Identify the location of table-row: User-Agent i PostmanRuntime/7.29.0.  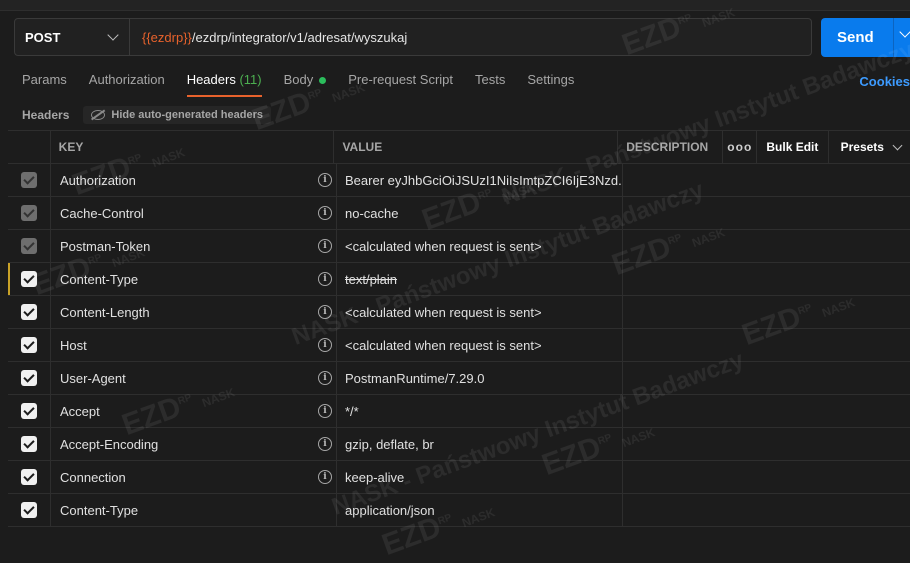
(459, 378).